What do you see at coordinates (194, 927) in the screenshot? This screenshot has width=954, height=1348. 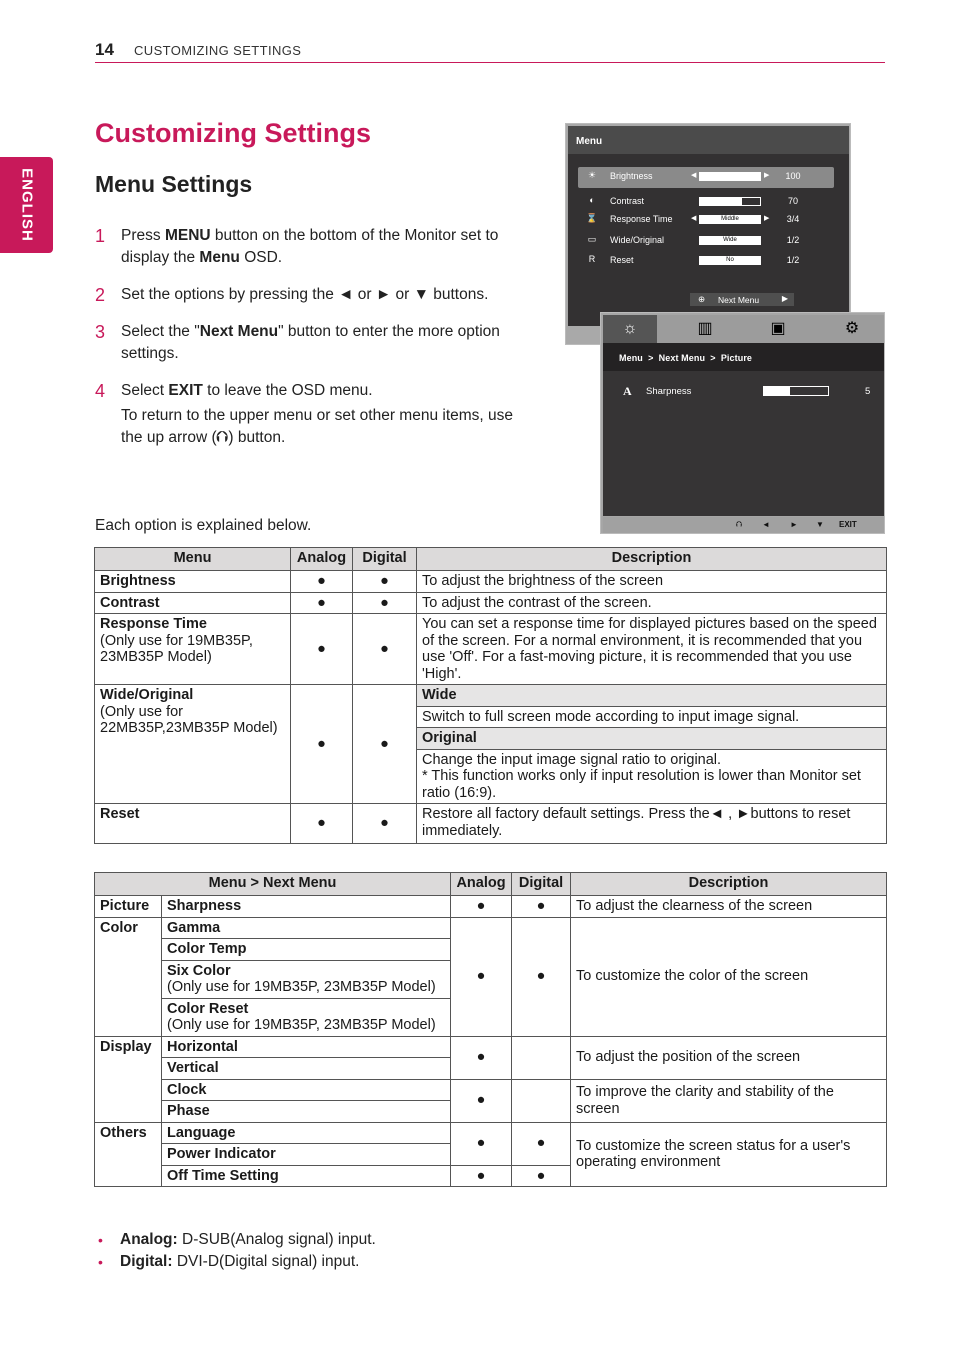 I see `item-name: Gamma` at bounding box center [194, 927].